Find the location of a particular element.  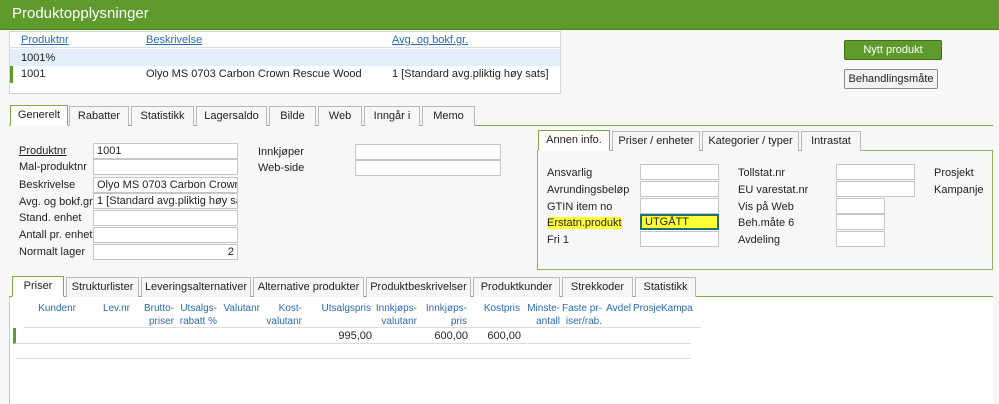

eu-varestat-label: EU varestat.nr is located at coordinates (773, 190).